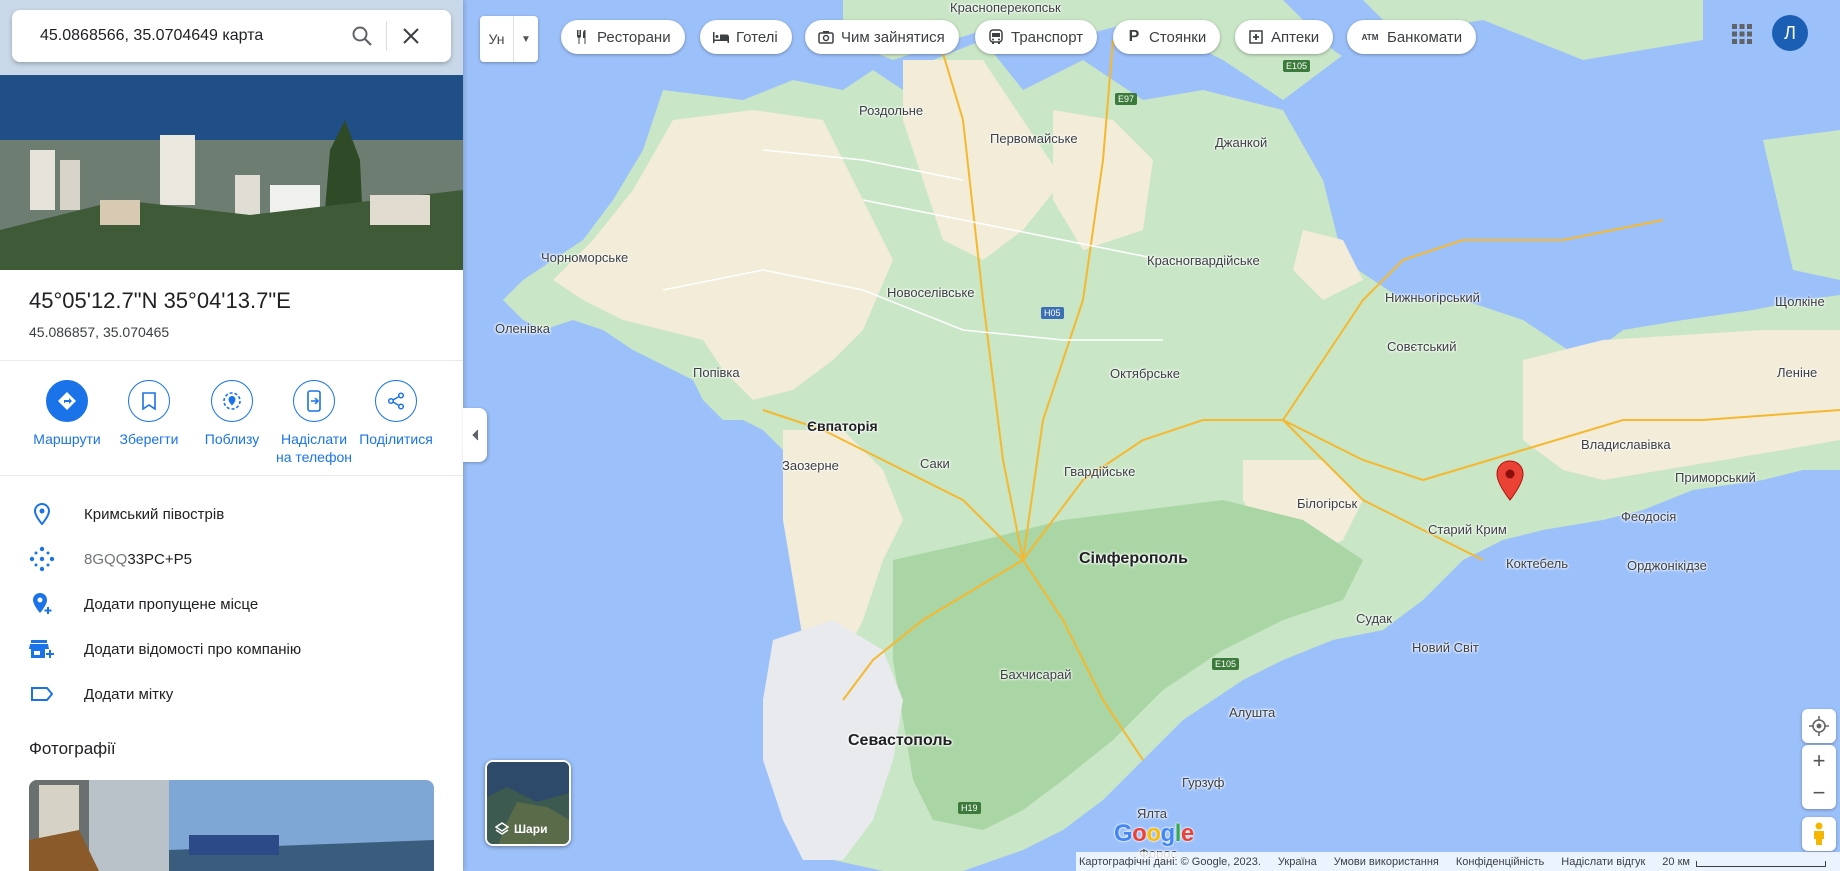  What do you see at coordinates (1241, 142) in the screenshot?
I see `map-label-dzhankoi: Джанкой` at bounding box center [1241, 142].